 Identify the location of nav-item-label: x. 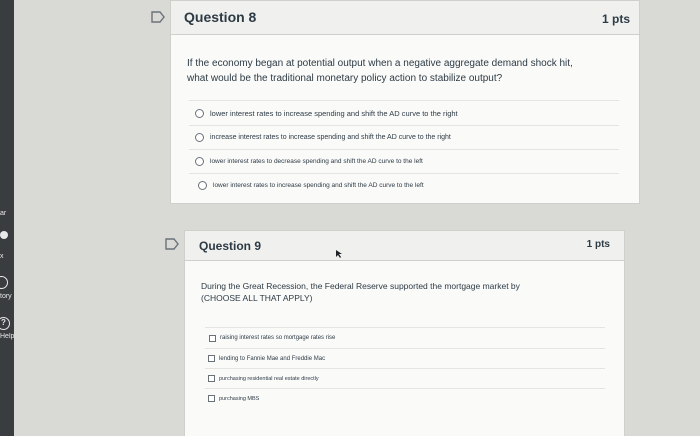
(7, 256).